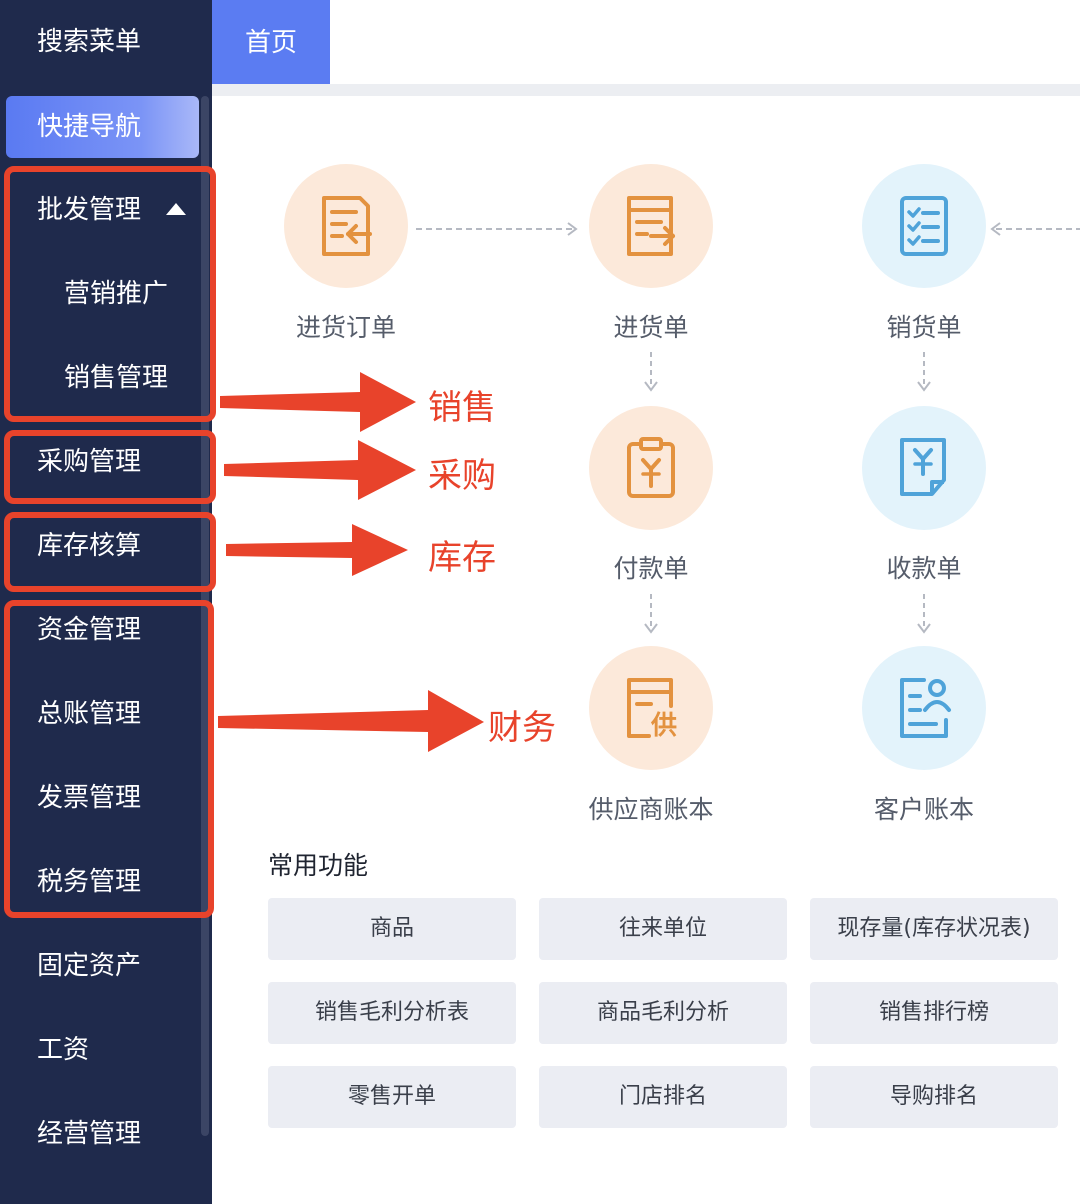 The height and width of the screenshot is (1204, 1080). What do you see at coordinates (646, 90) in the screenshot?
I see `tab-divider` at bounding box center [646, 90].